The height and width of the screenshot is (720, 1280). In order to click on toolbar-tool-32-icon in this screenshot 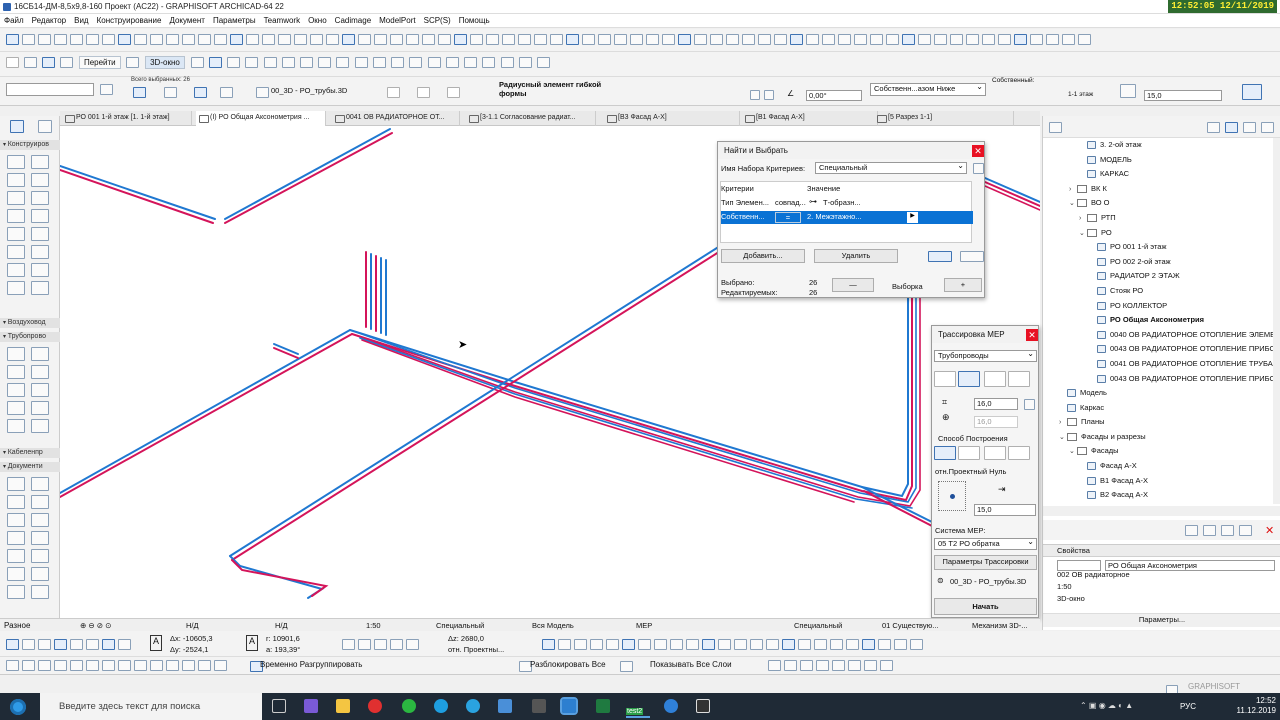, I will do `click(508, 39)`.